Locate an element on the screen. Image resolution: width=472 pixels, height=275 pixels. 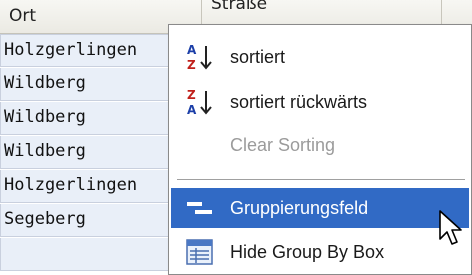
menu-item-label: Gruppierungsfeld is located at coordinates (299, 208).